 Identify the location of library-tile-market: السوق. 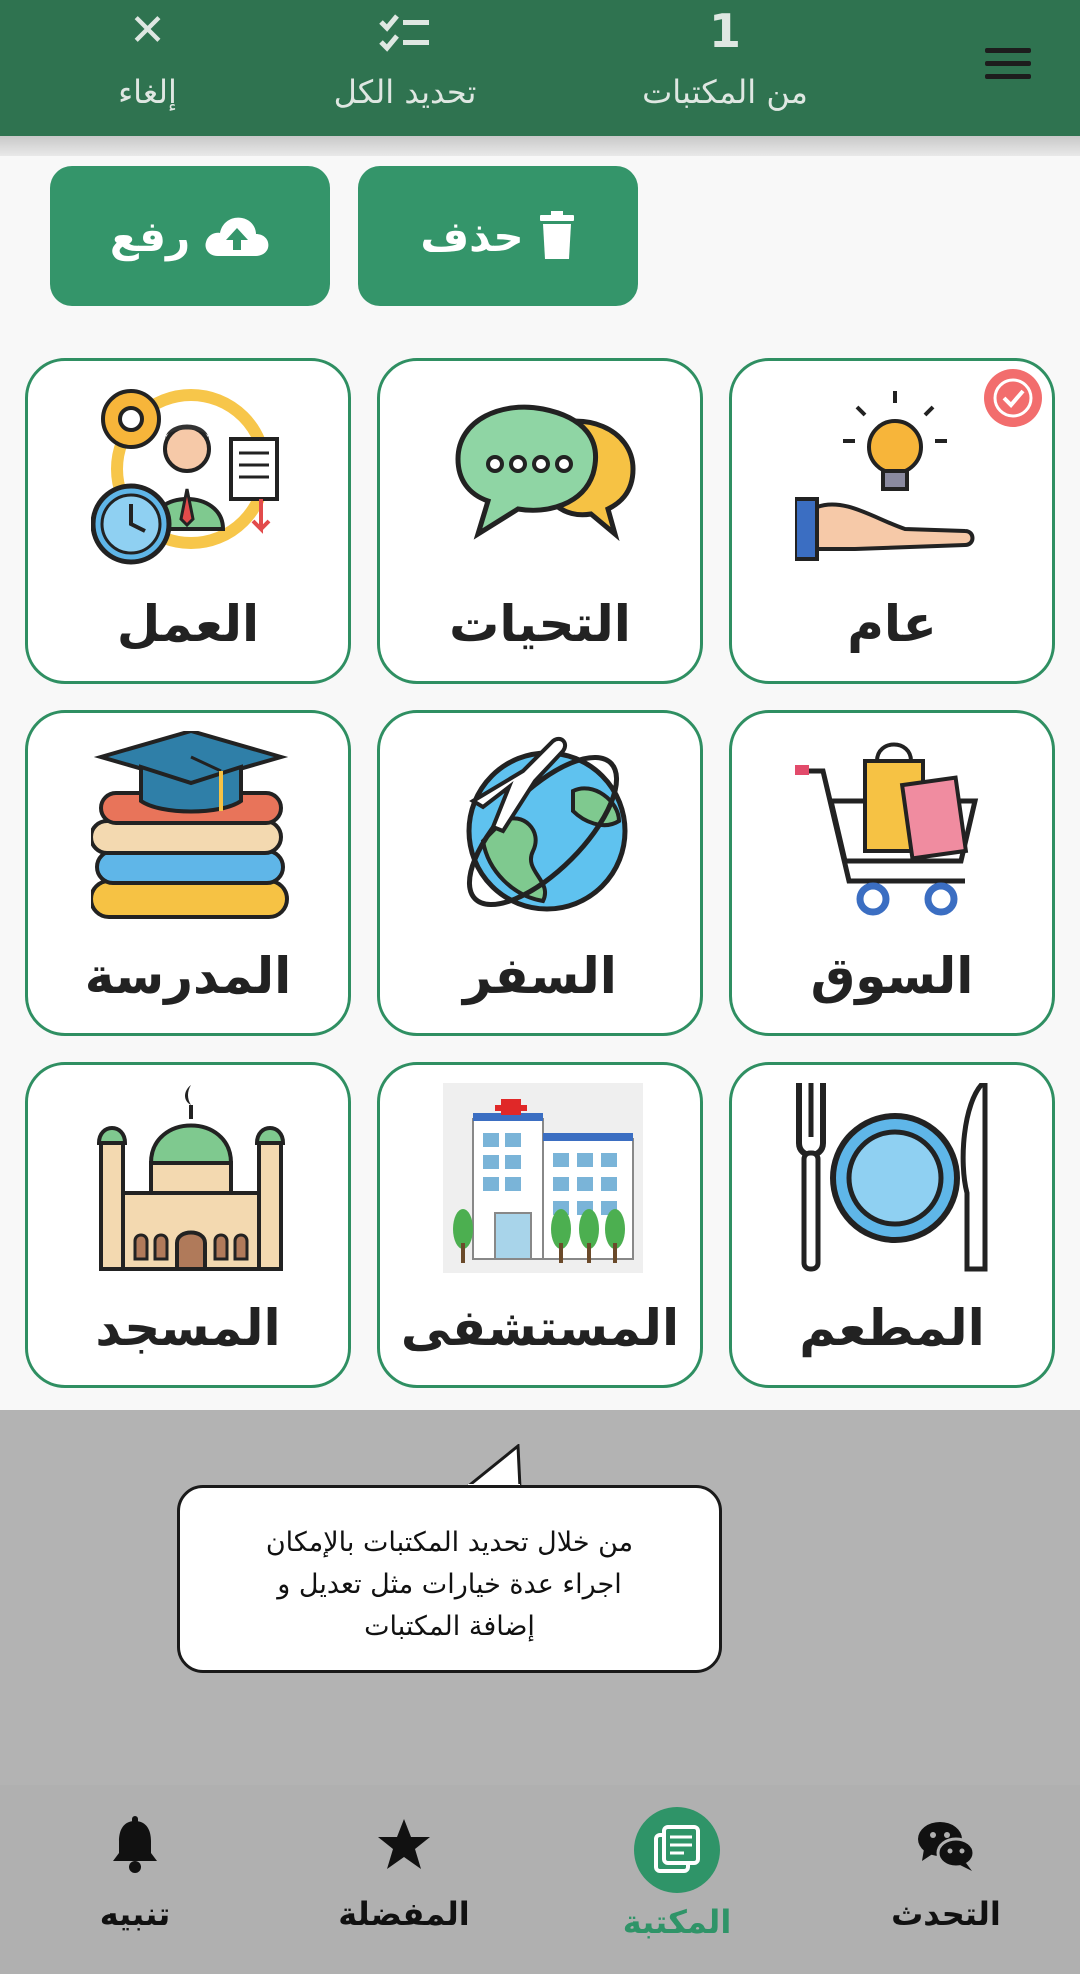
(892, 873).